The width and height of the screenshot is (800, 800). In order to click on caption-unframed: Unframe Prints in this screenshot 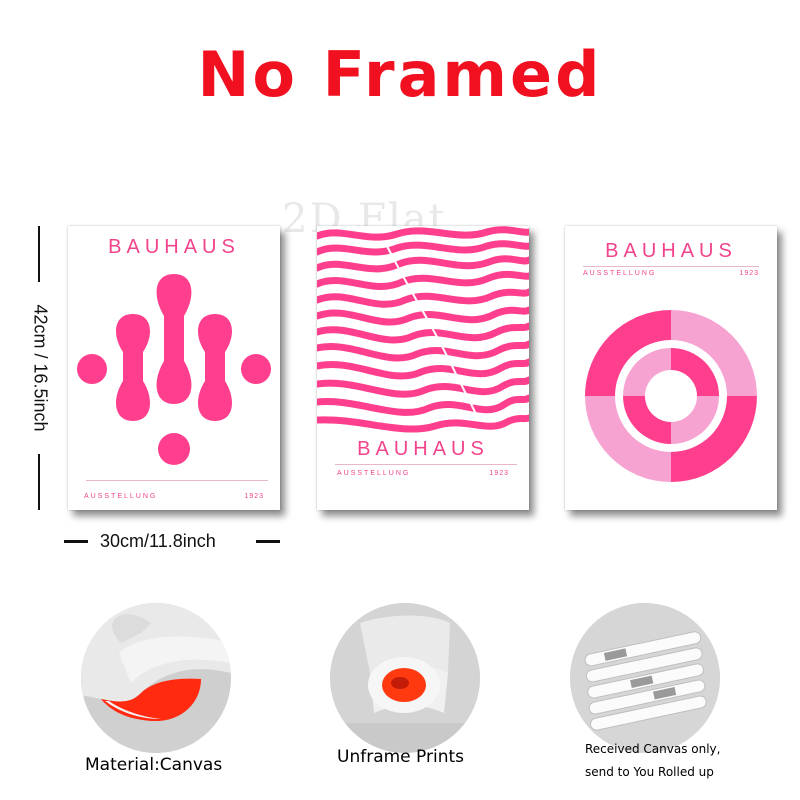, I will do `click(400, 757)`.